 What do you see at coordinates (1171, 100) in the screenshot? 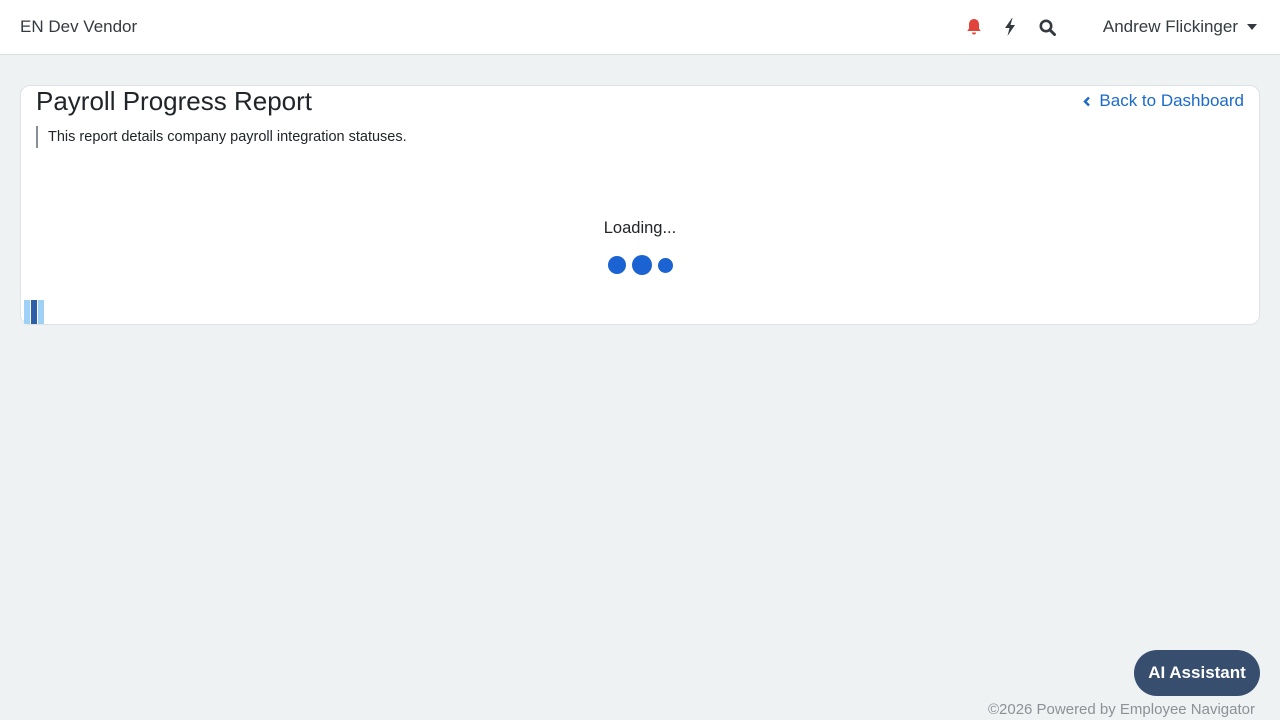
I see `back-link-label: Back to Dashboard` at bounding box center [1171, 100].